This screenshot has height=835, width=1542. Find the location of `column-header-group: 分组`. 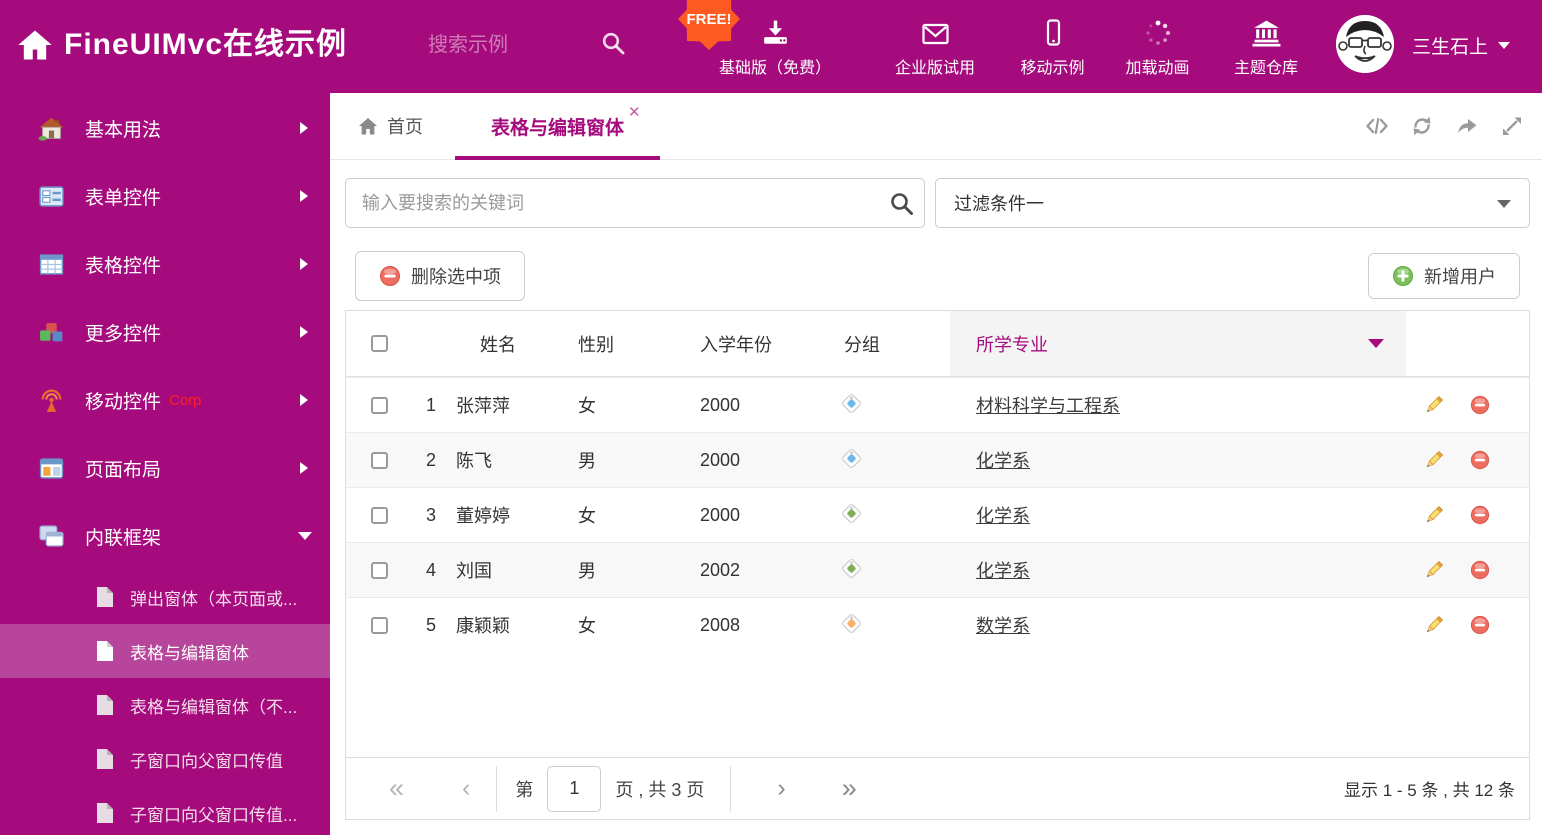

column-header-group: 分组 is located at coordinates (876, 344).